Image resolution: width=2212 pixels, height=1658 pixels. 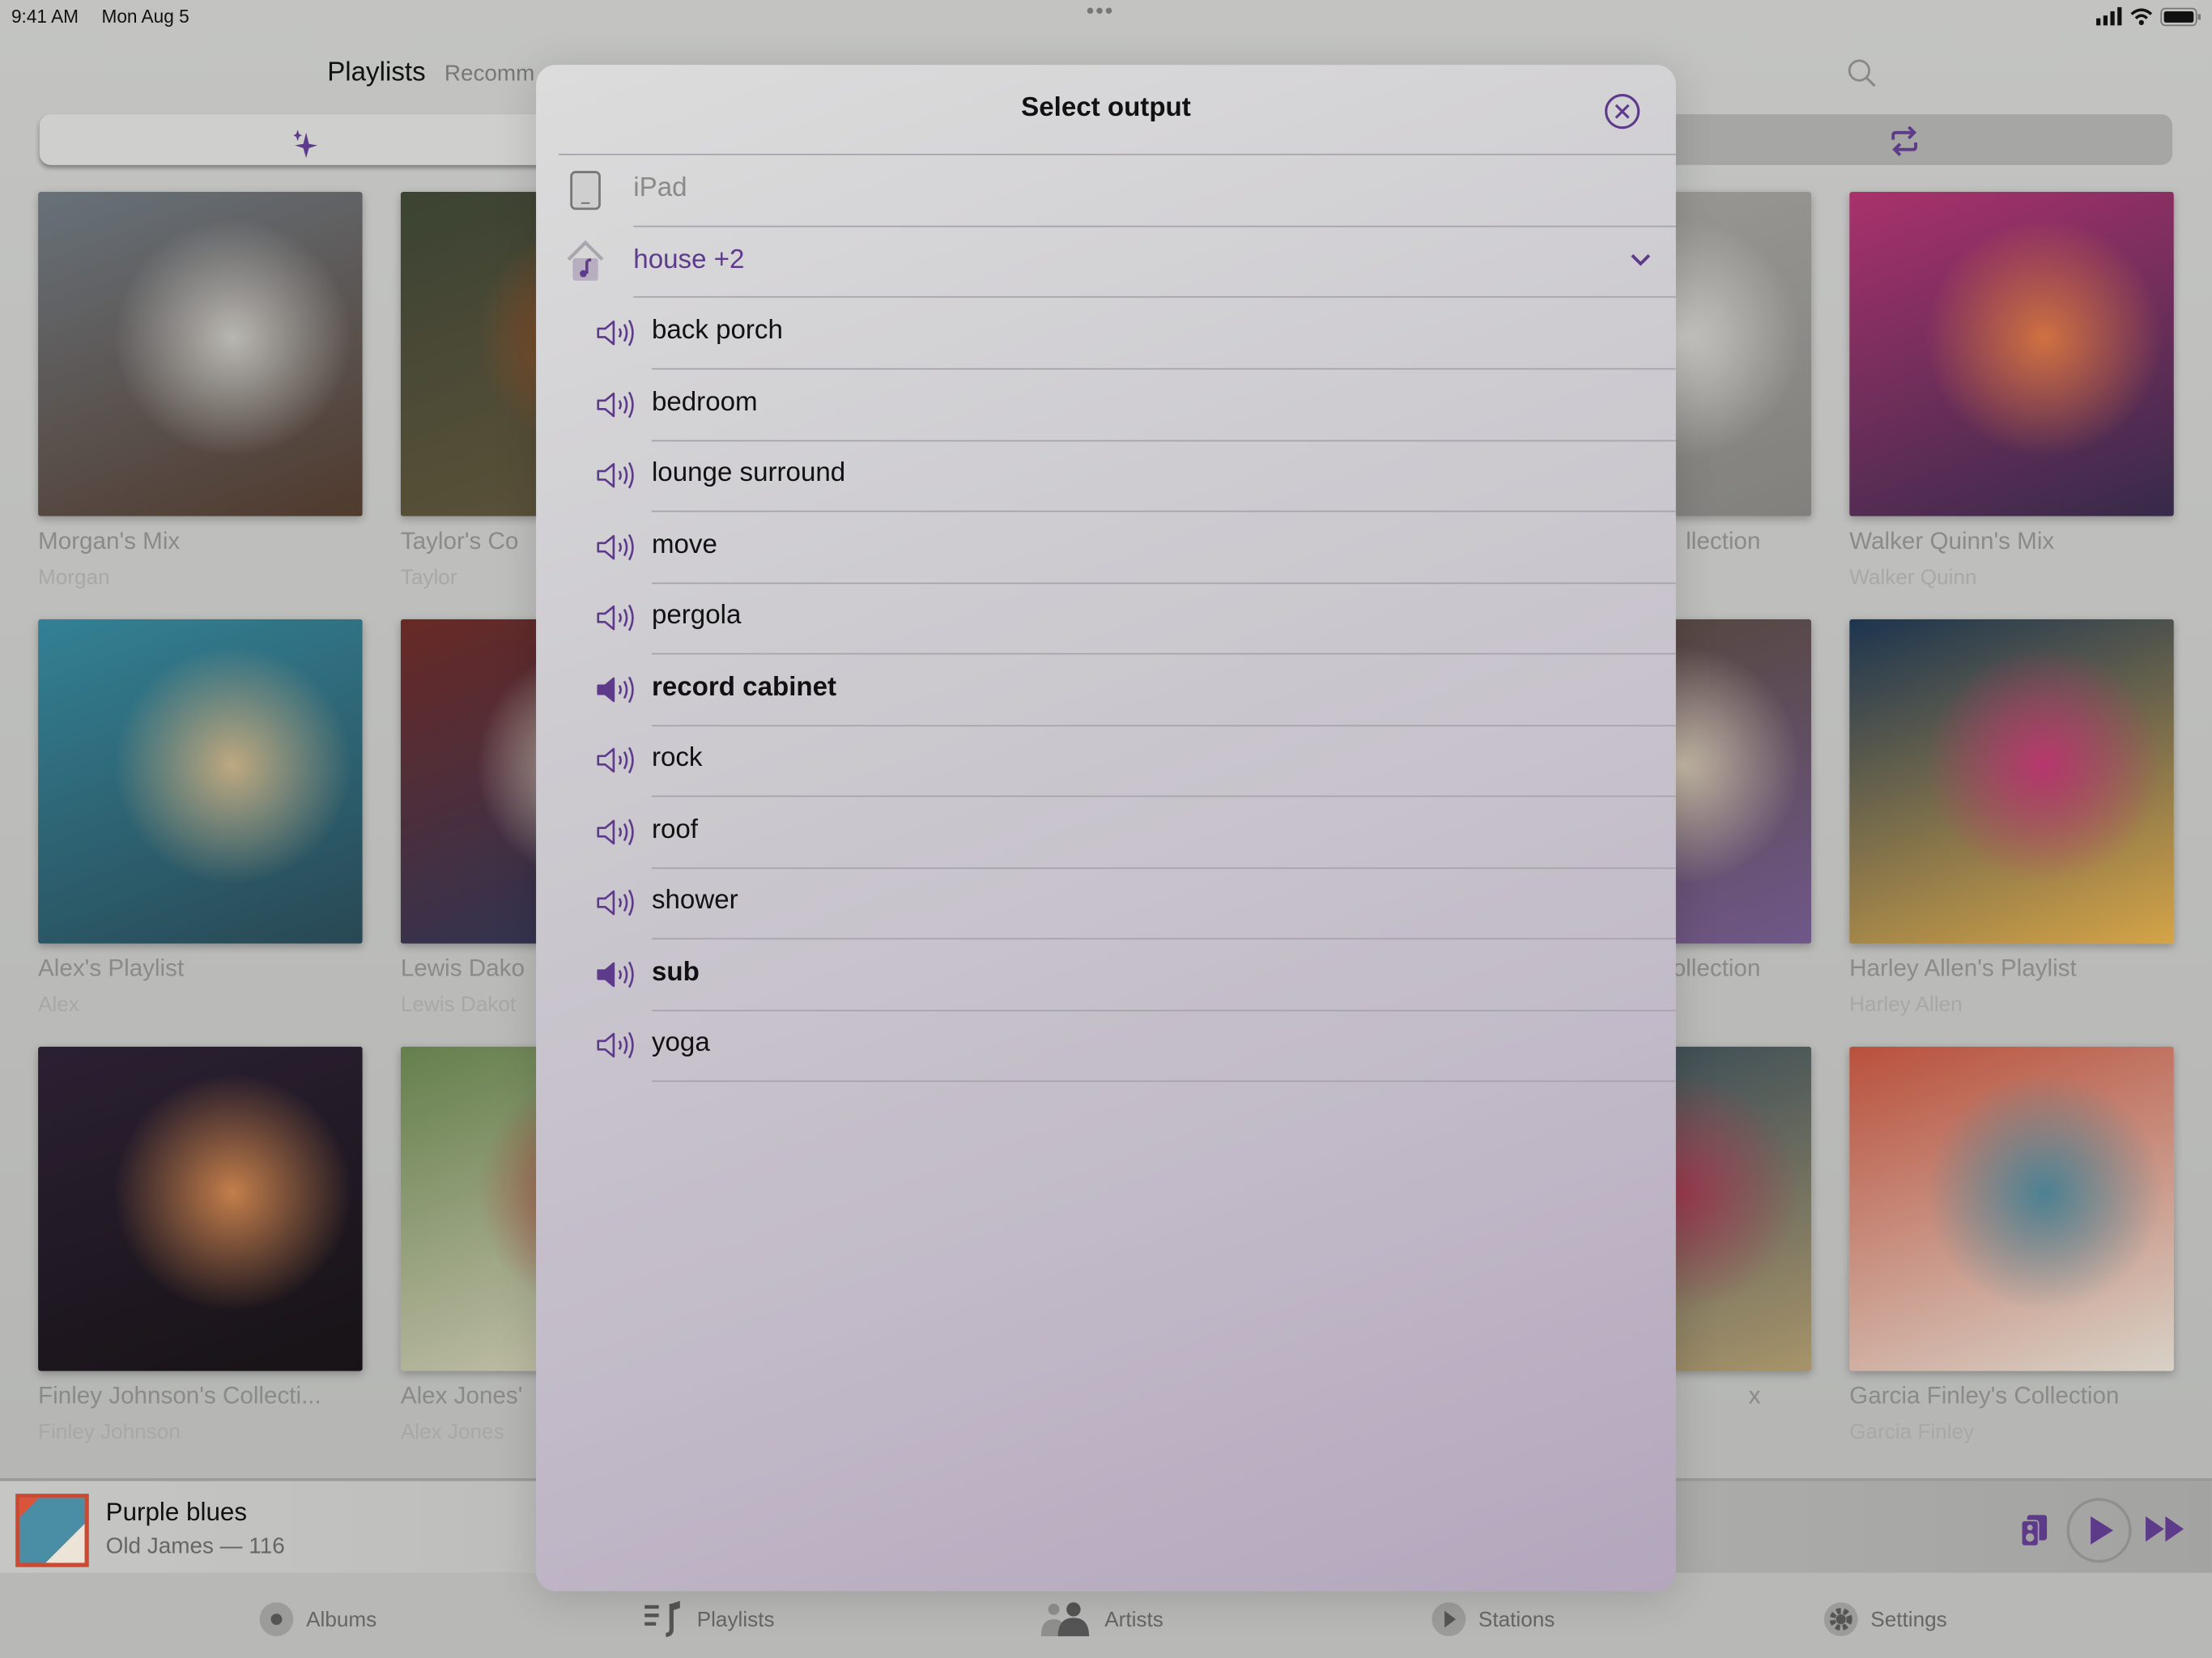 I want to click on output-label: record cabinet, so click(x=744, y=687).